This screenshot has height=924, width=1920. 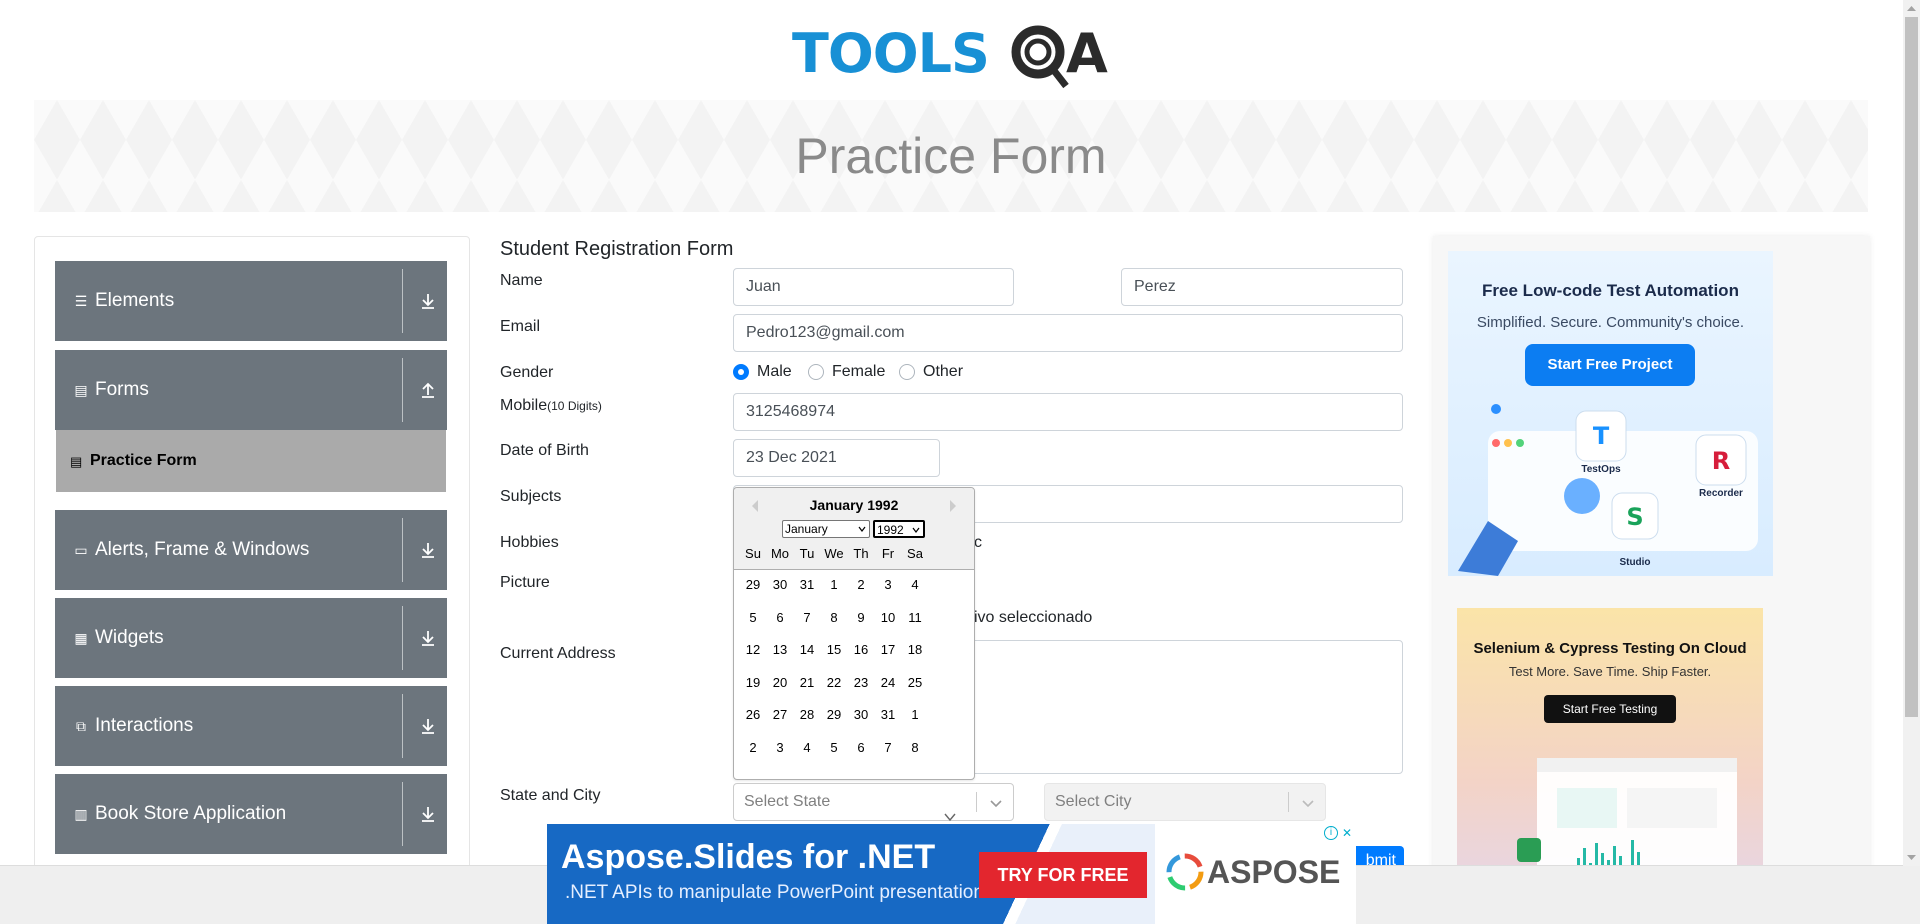 What do you see at coordinates (890, 53) in the screenshot?
I see `logo-text-tools: TOOLS` at bounding box center [890, 53].